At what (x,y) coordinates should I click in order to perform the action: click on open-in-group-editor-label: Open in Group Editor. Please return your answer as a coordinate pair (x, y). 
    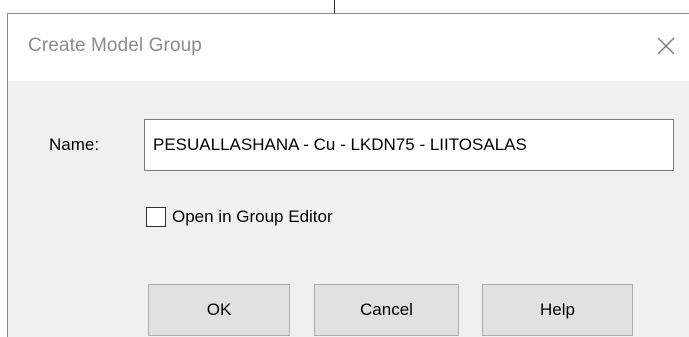
    Looking at the image, I should click on (252, 217).